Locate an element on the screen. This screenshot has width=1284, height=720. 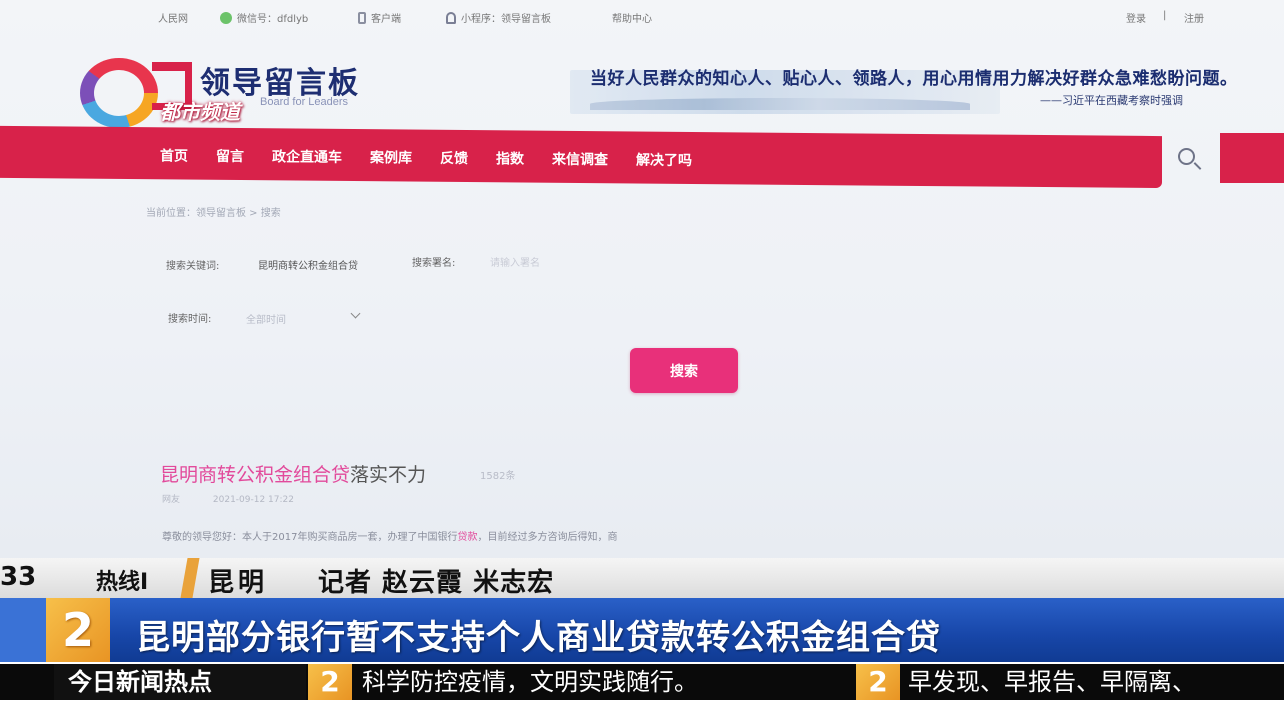
nav-home: 首页 is located at coordinates (174, 155).